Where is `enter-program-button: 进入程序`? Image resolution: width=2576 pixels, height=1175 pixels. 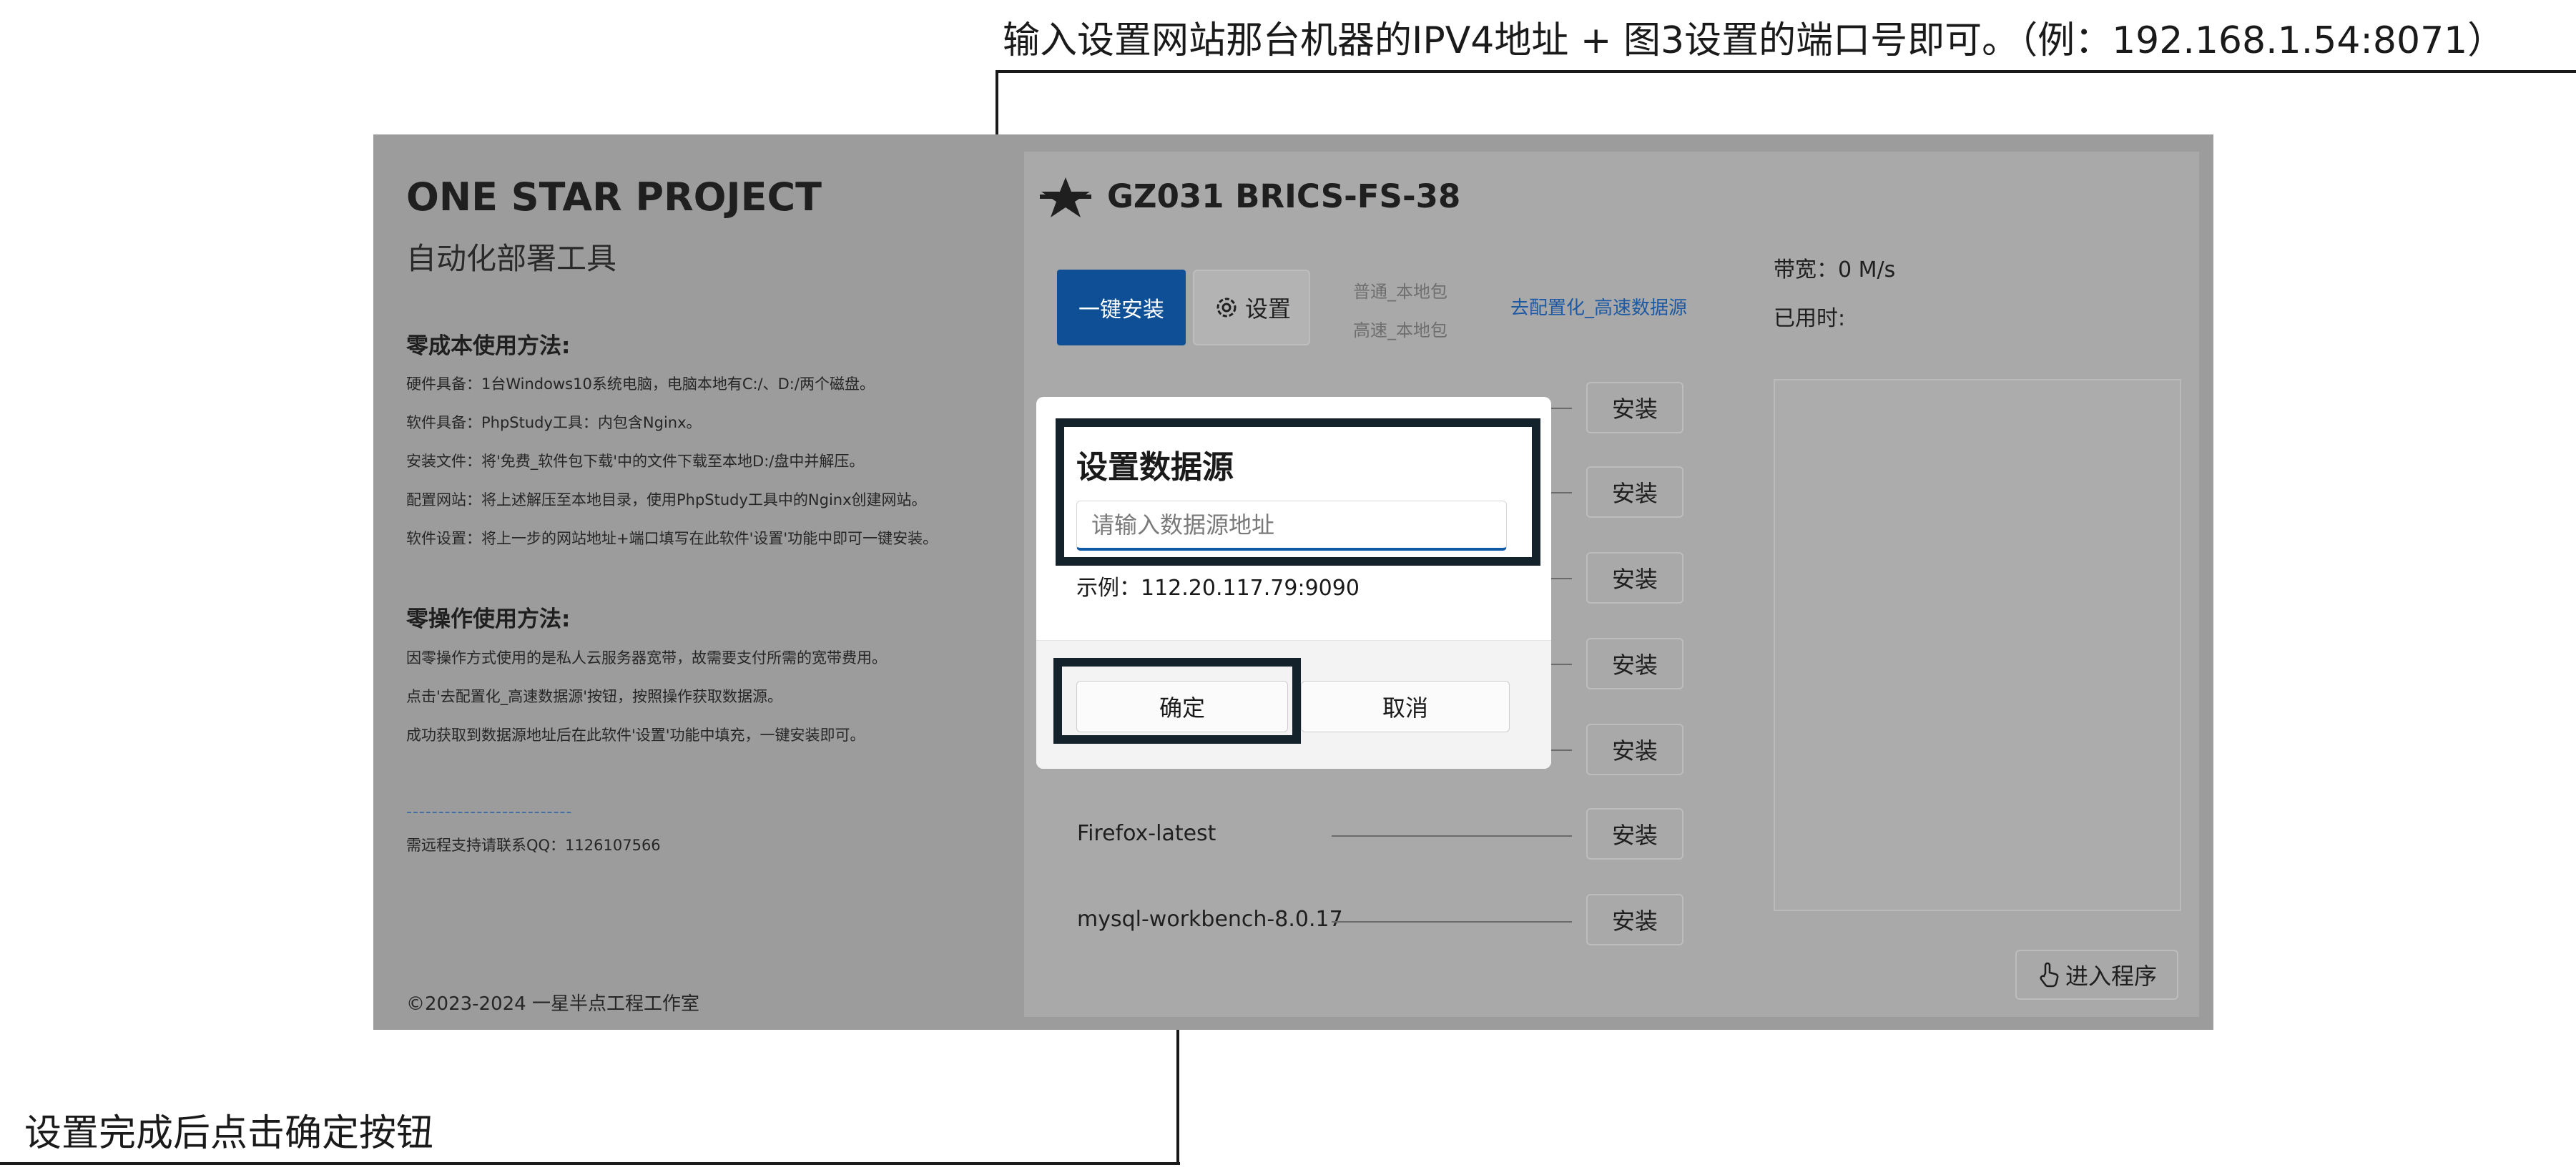 enter-program-button: 进入程序 is located at coordinates (2096, 975).